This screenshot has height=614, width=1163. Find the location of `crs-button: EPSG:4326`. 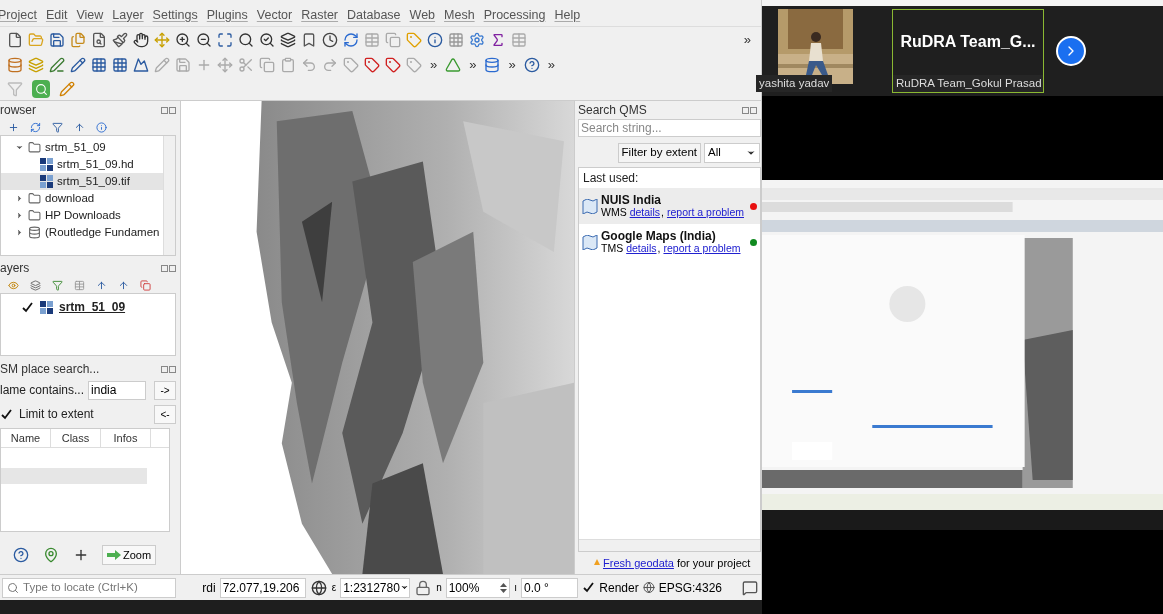

crs-button: EPSG:4326 is located at coordinates (690, 587).